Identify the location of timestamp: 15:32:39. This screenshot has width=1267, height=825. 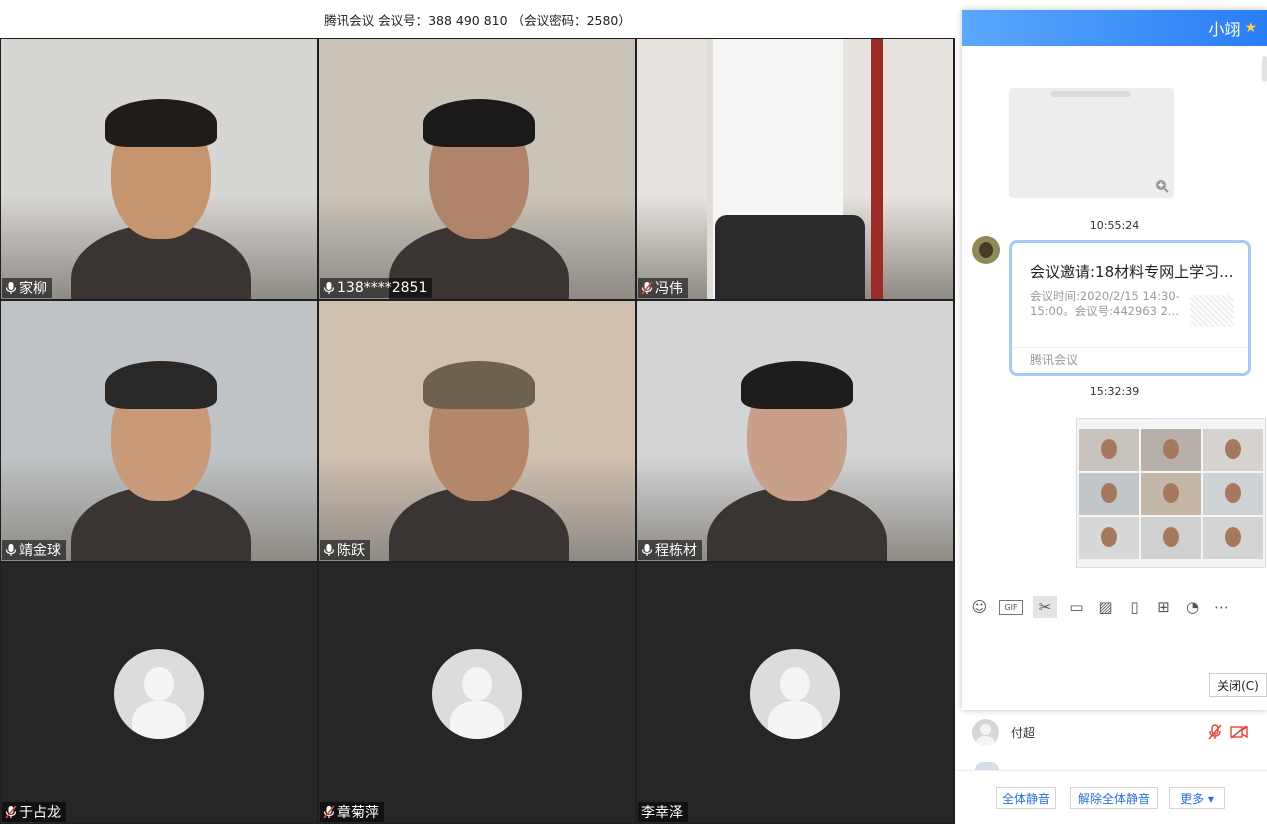
(1114, 391).